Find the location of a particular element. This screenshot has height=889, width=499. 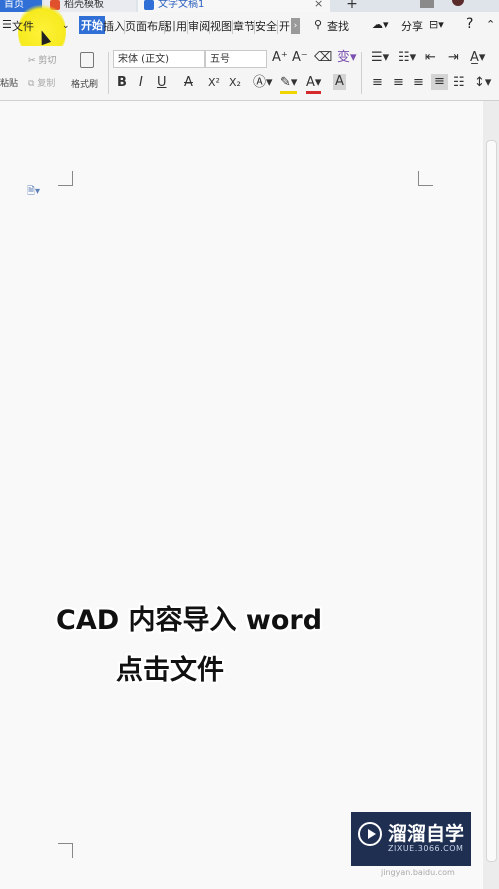

cut-button: ✂ 剪切 is located at coordinates (42, 59).